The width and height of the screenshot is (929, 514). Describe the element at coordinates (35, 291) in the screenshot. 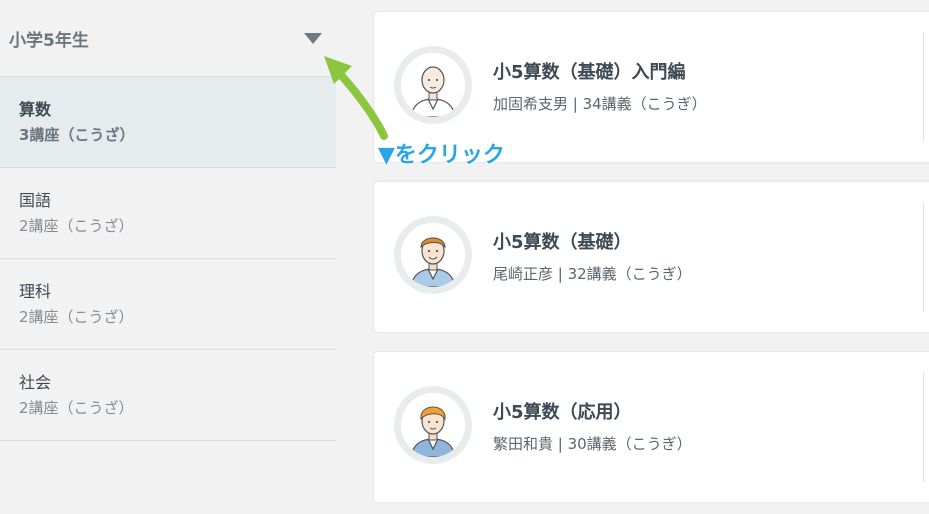

I see `subject-name: 理科` at that location.